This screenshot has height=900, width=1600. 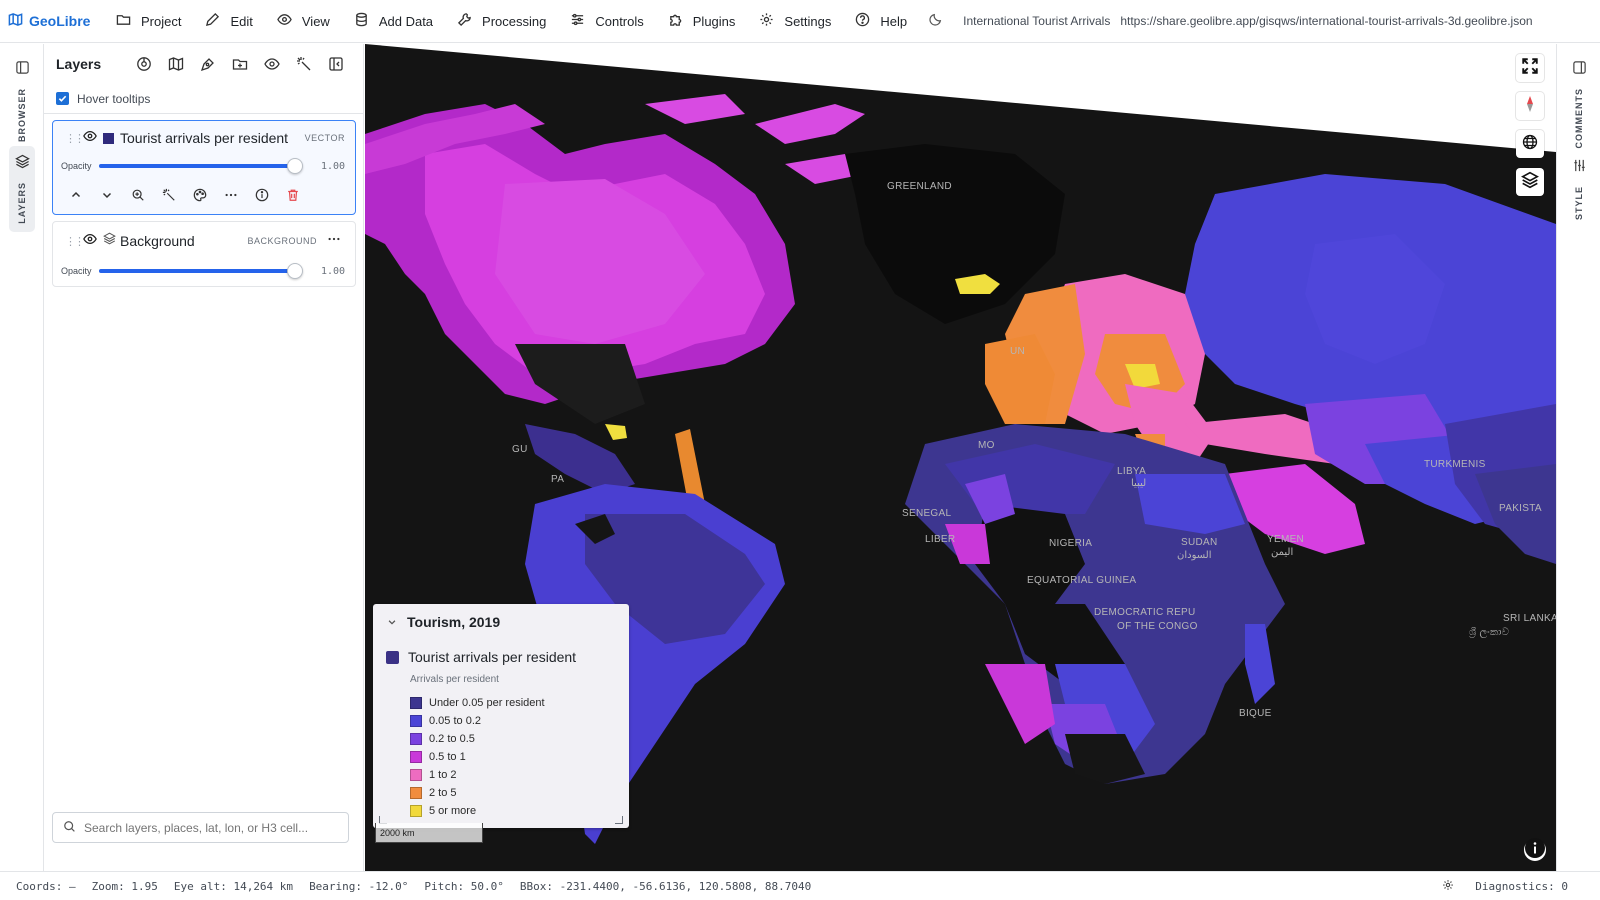 I want to click on visibility-eye-icon, so click(x=271, y=64).